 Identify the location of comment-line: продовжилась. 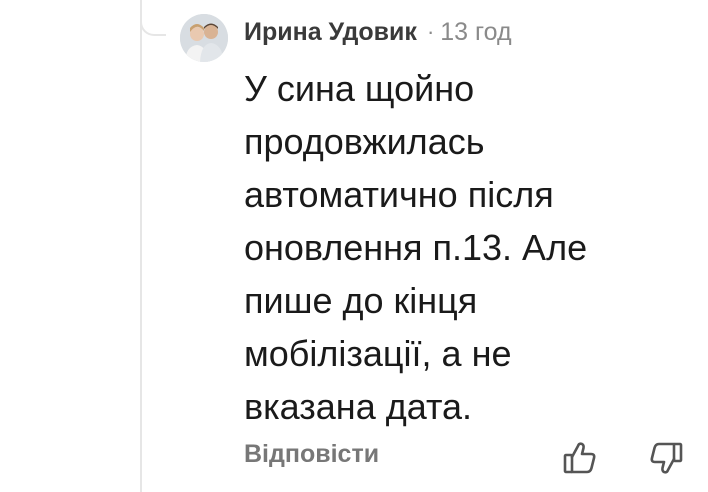
(364, 141).